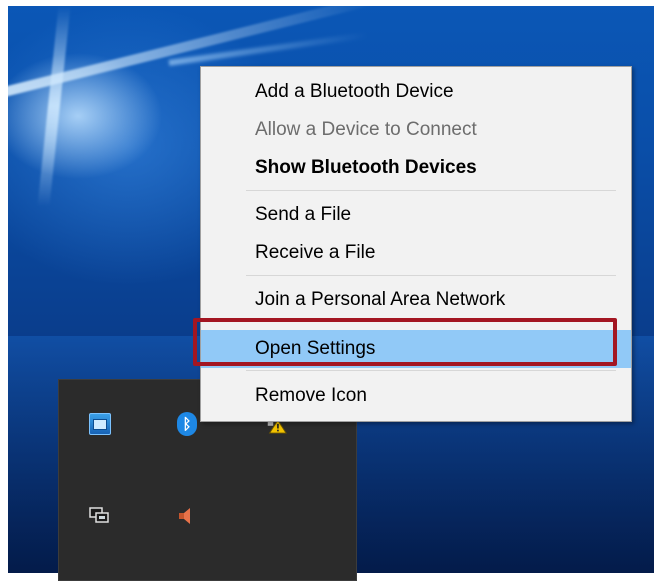  Describe the element at coordinates (100, 424) in the screenshot. I see `intel-graphics-icon` at that location.